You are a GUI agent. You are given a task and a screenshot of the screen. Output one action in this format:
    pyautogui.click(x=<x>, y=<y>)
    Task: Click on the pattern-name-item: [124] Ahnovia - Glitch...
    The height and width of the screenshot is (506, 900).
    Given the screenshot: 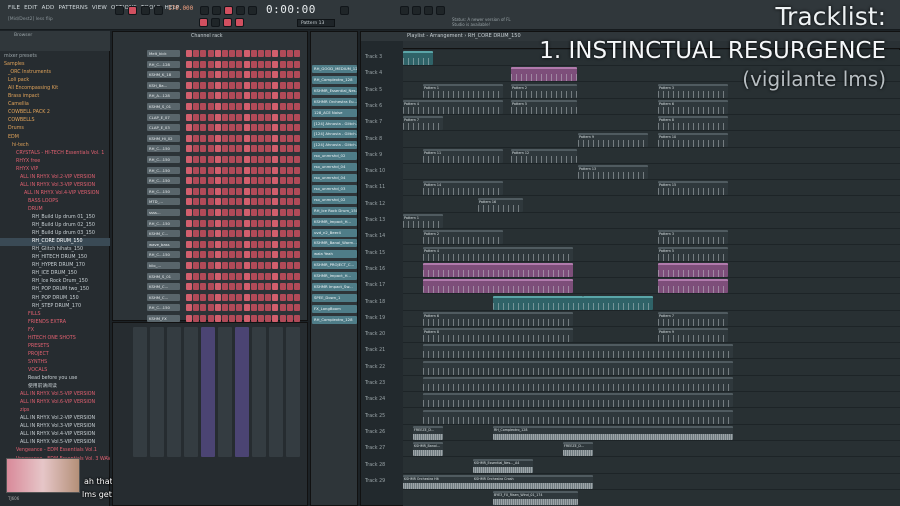 What is the action you would take?
    pyautogui.click(x=334, y=134)
    